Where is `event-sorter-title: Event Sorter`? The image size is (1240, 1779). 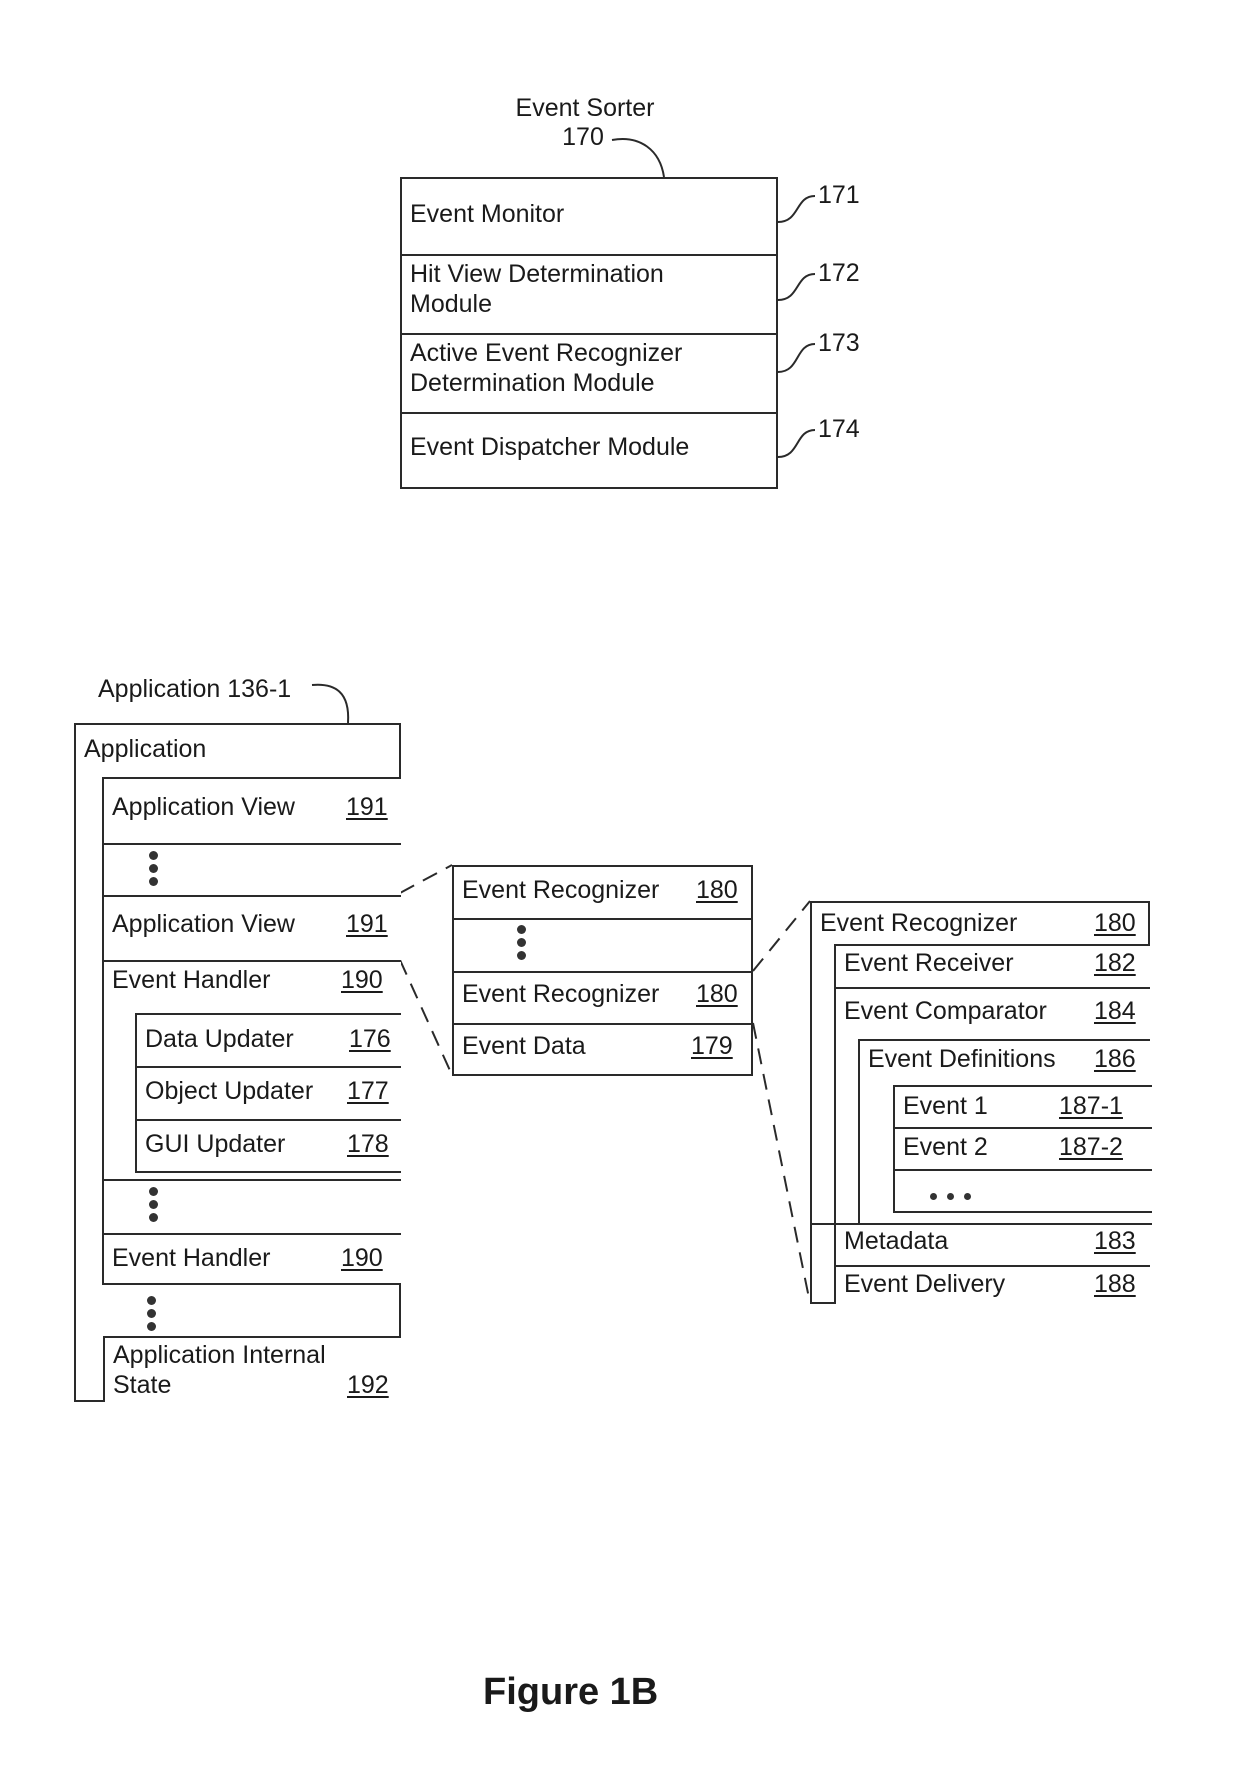 event-sorter-title: Event Sorter is located at coordinates (585, 108).